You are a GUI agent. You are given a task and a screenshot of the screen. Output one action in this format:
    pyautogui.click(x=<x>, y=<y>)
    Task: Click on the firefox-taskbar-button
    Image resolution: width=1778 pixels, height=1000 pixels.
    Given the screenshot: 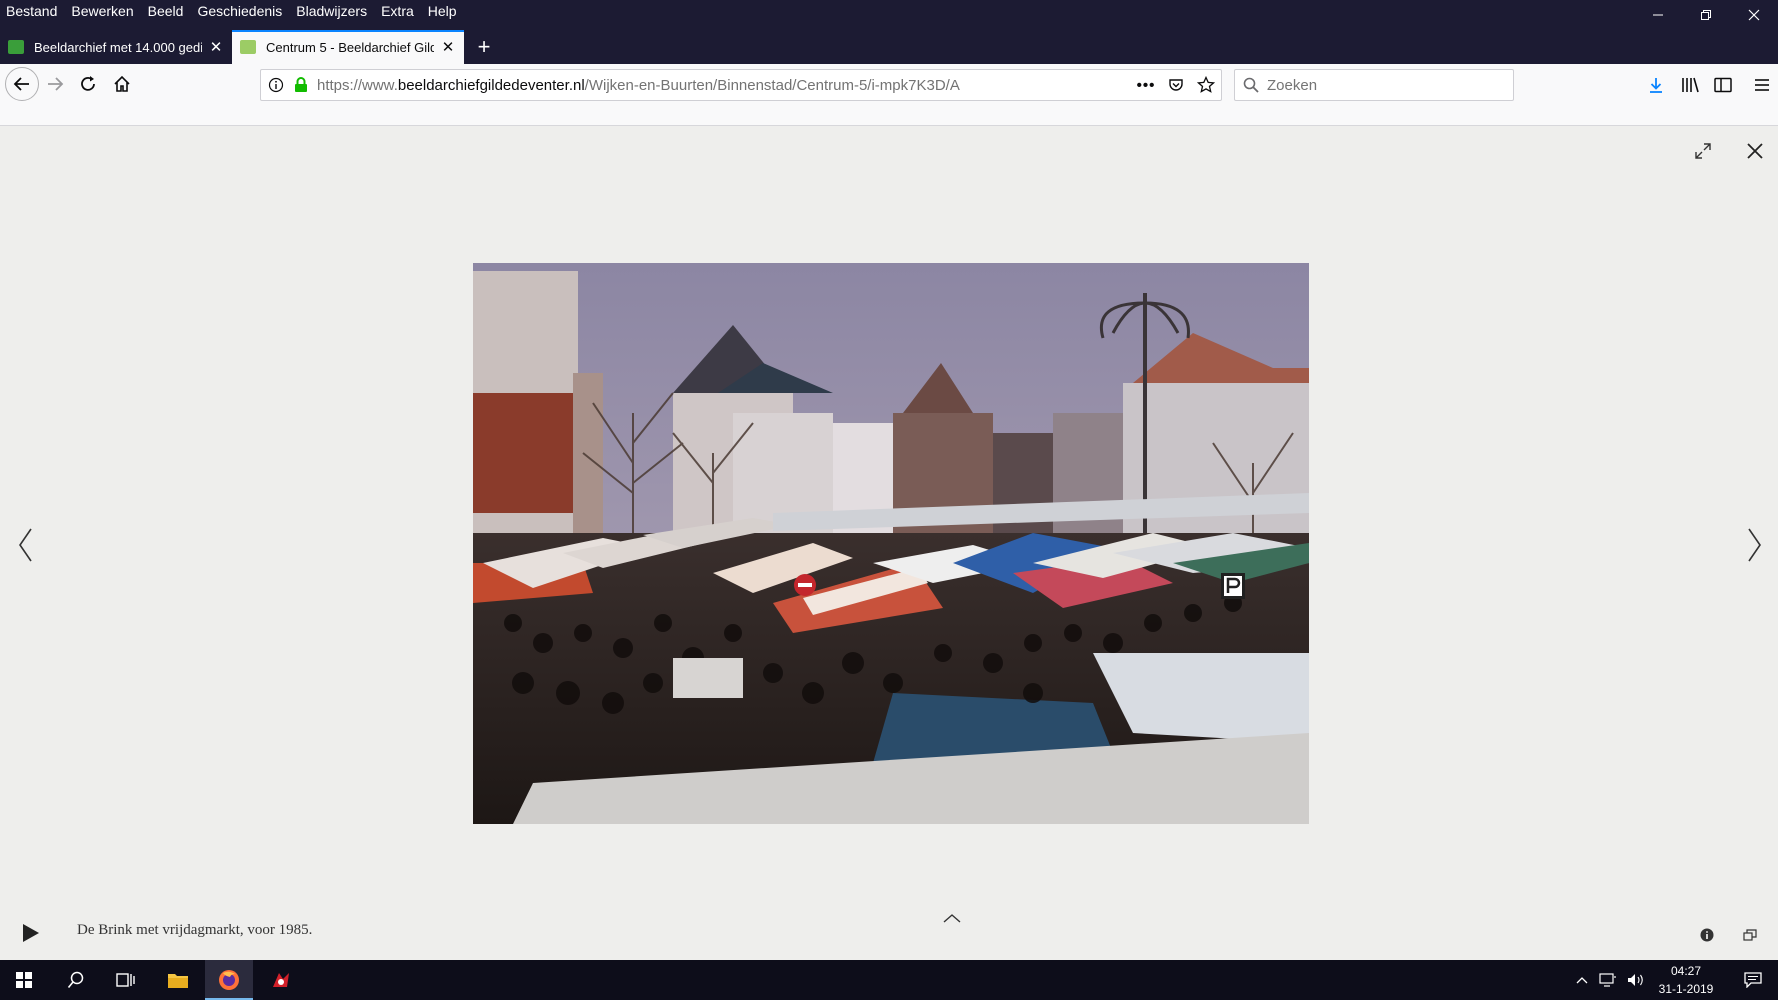 What is the action you would take?
    pyautogui.click(x=229, y=980)
    